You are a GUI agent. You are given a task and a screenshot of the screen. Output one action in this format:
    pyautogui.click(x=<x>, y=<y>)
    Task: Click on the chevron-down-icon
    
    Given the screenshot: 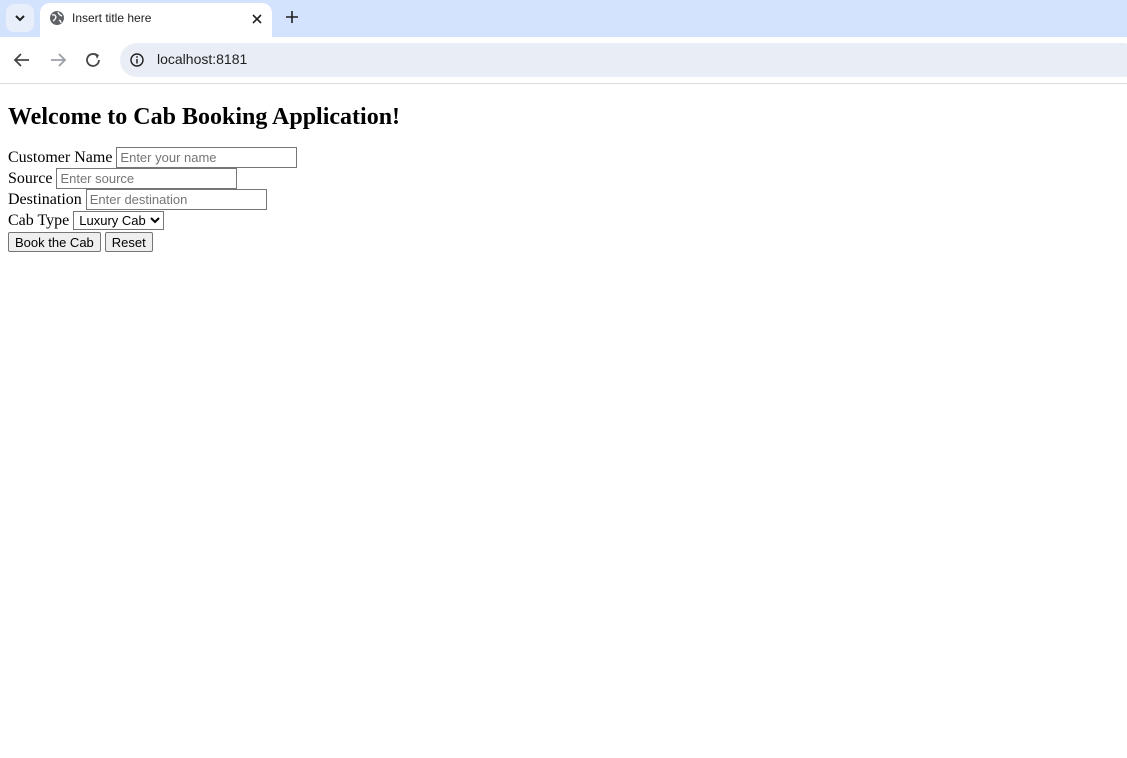 What is the action you would take?
    pyautogui.click(x=20, y=18)
    